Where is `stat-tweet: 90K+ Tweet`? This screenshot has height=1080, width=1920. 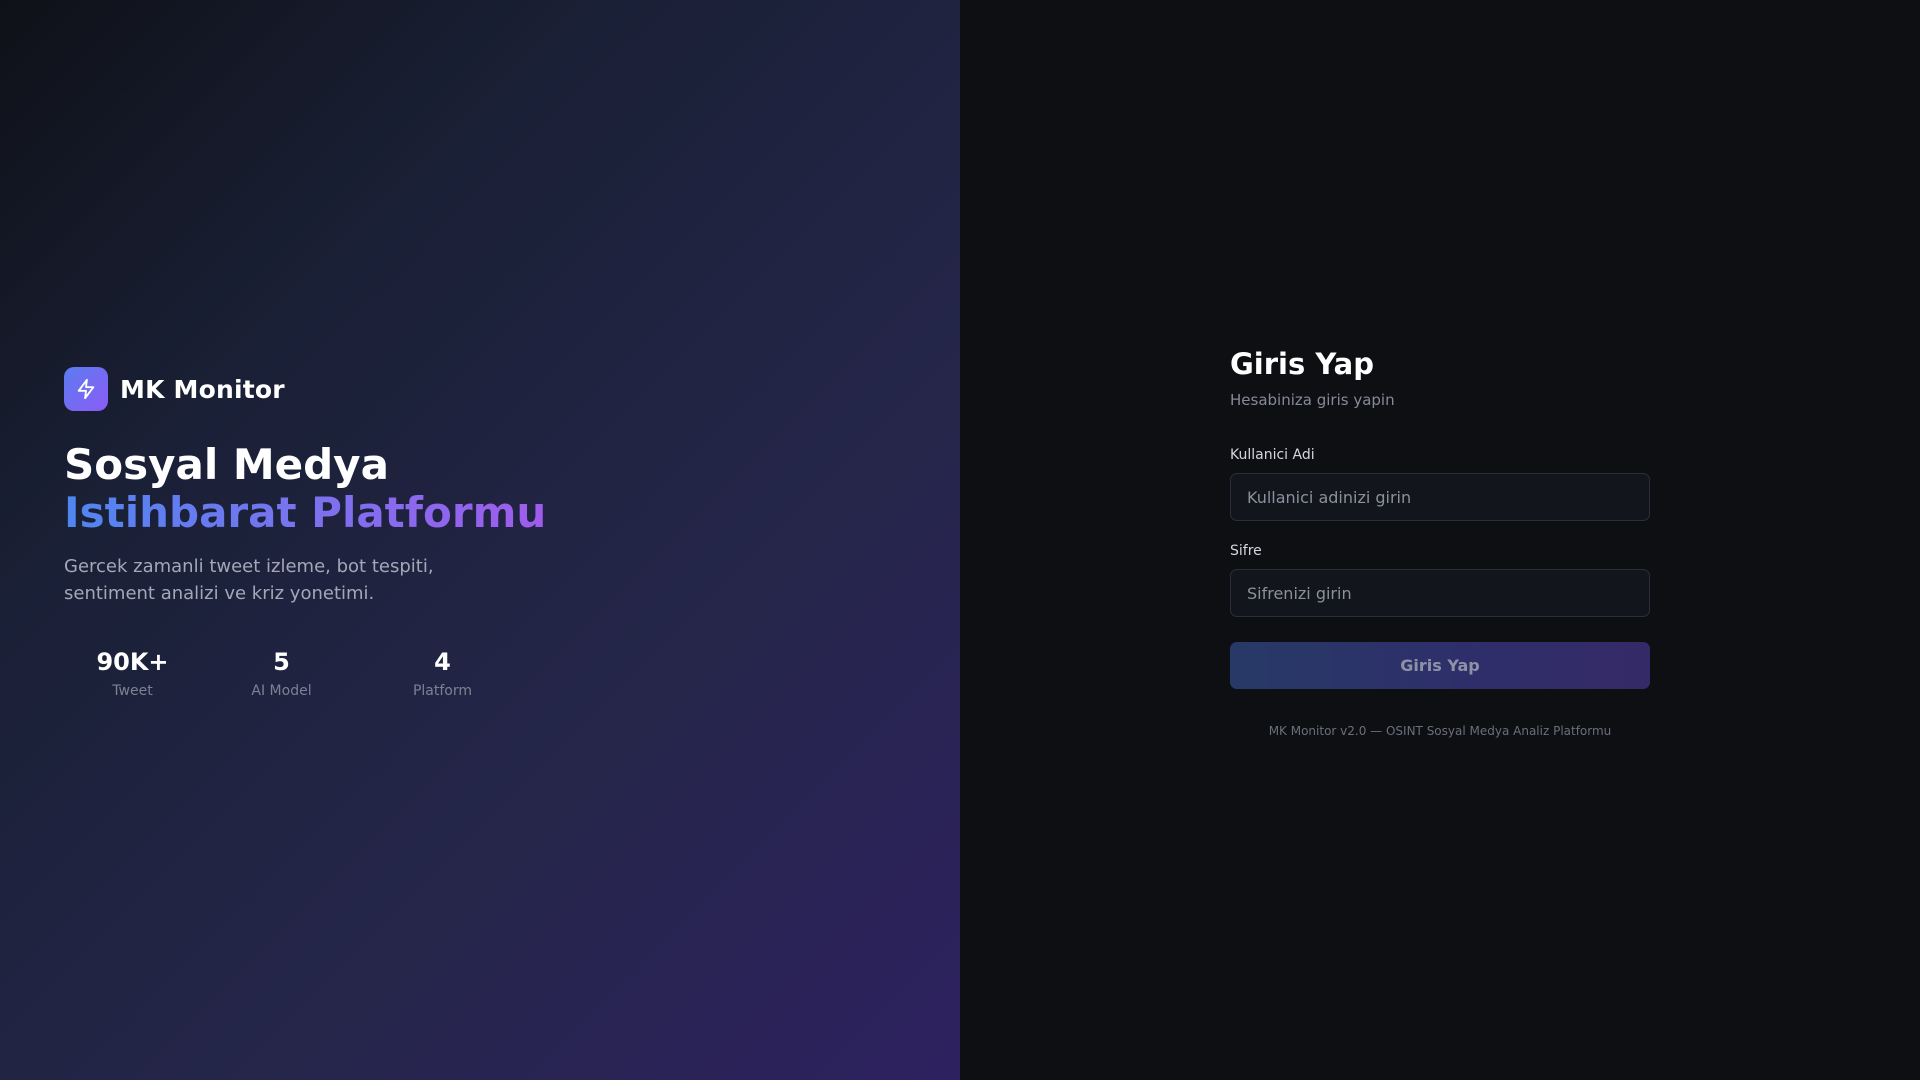
stat-tweet: 90K+ Tweet is located at coordinates (132, 673).